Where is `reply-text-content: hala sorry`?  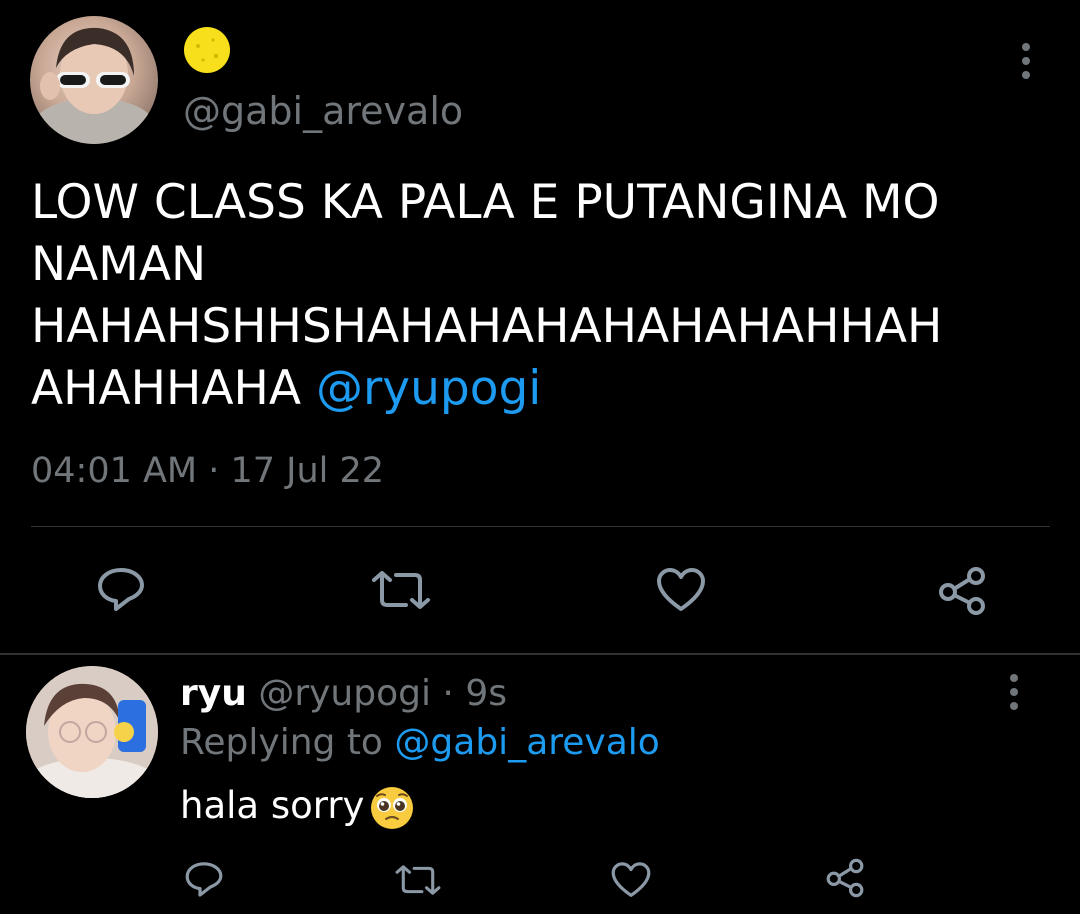
reply-text-content: hala sorry is located at coordinates (272, 805).